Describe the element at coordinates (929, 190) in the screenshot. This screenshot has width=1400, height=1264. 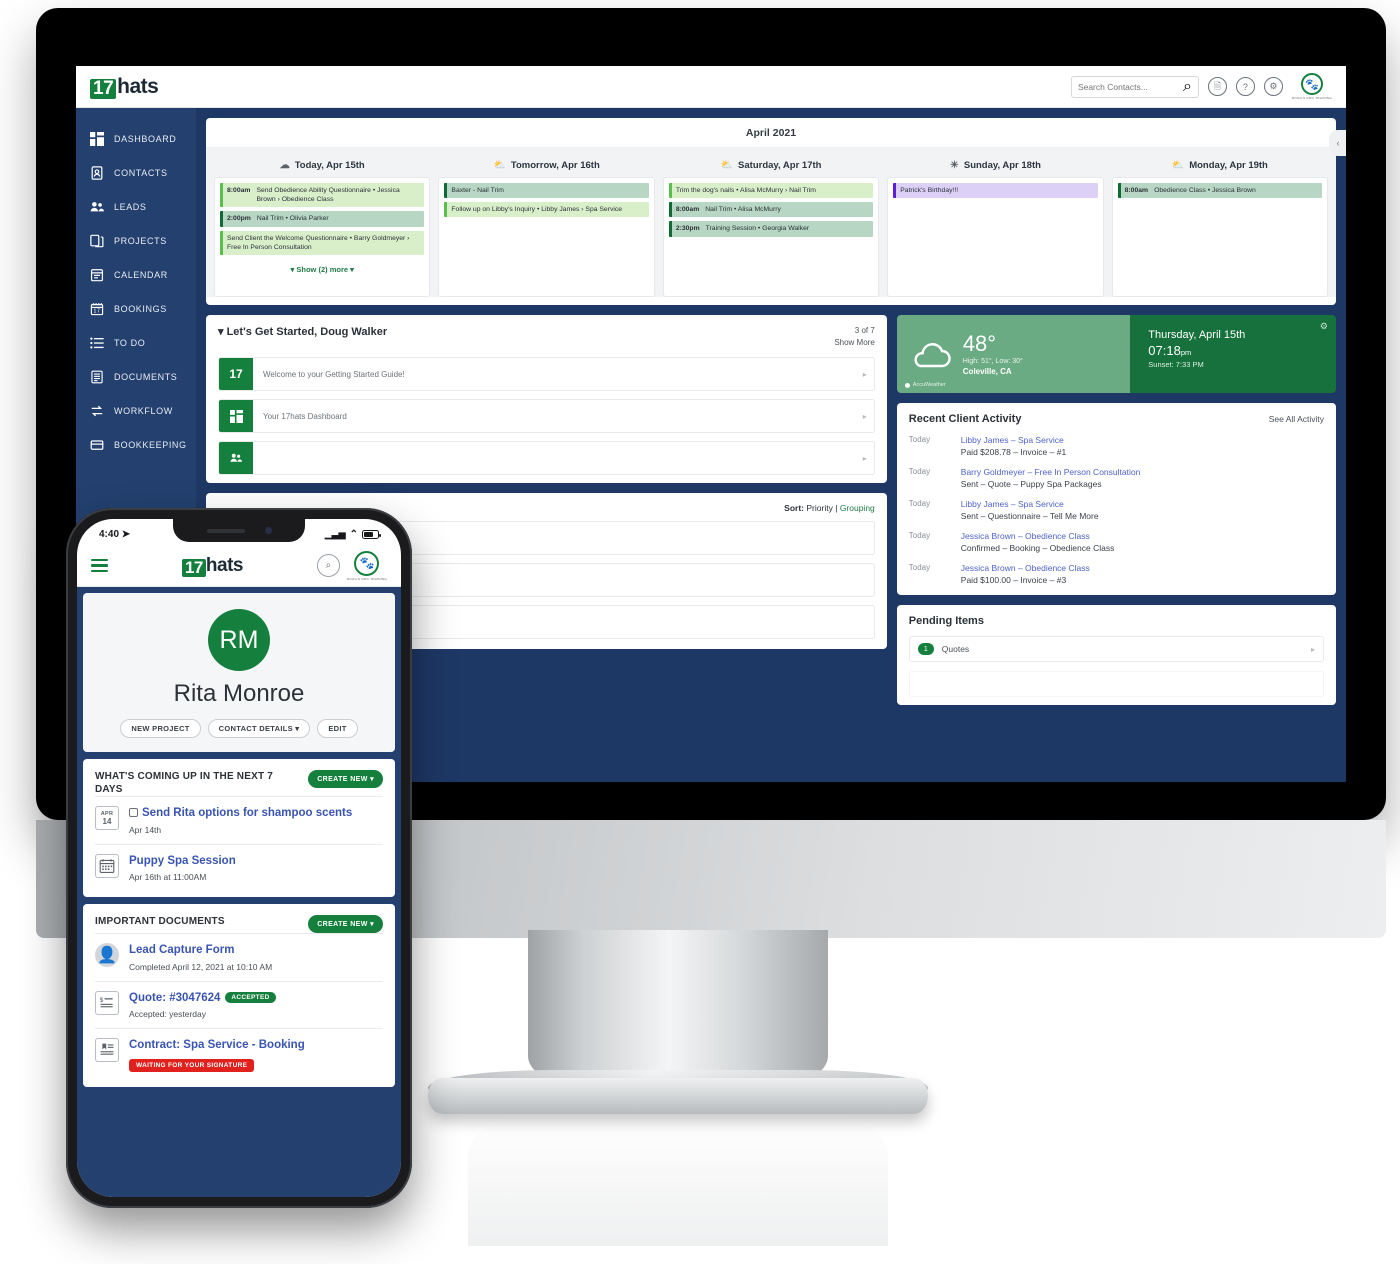
I see `event-text: Patrick's Birthday!!!` at that location.